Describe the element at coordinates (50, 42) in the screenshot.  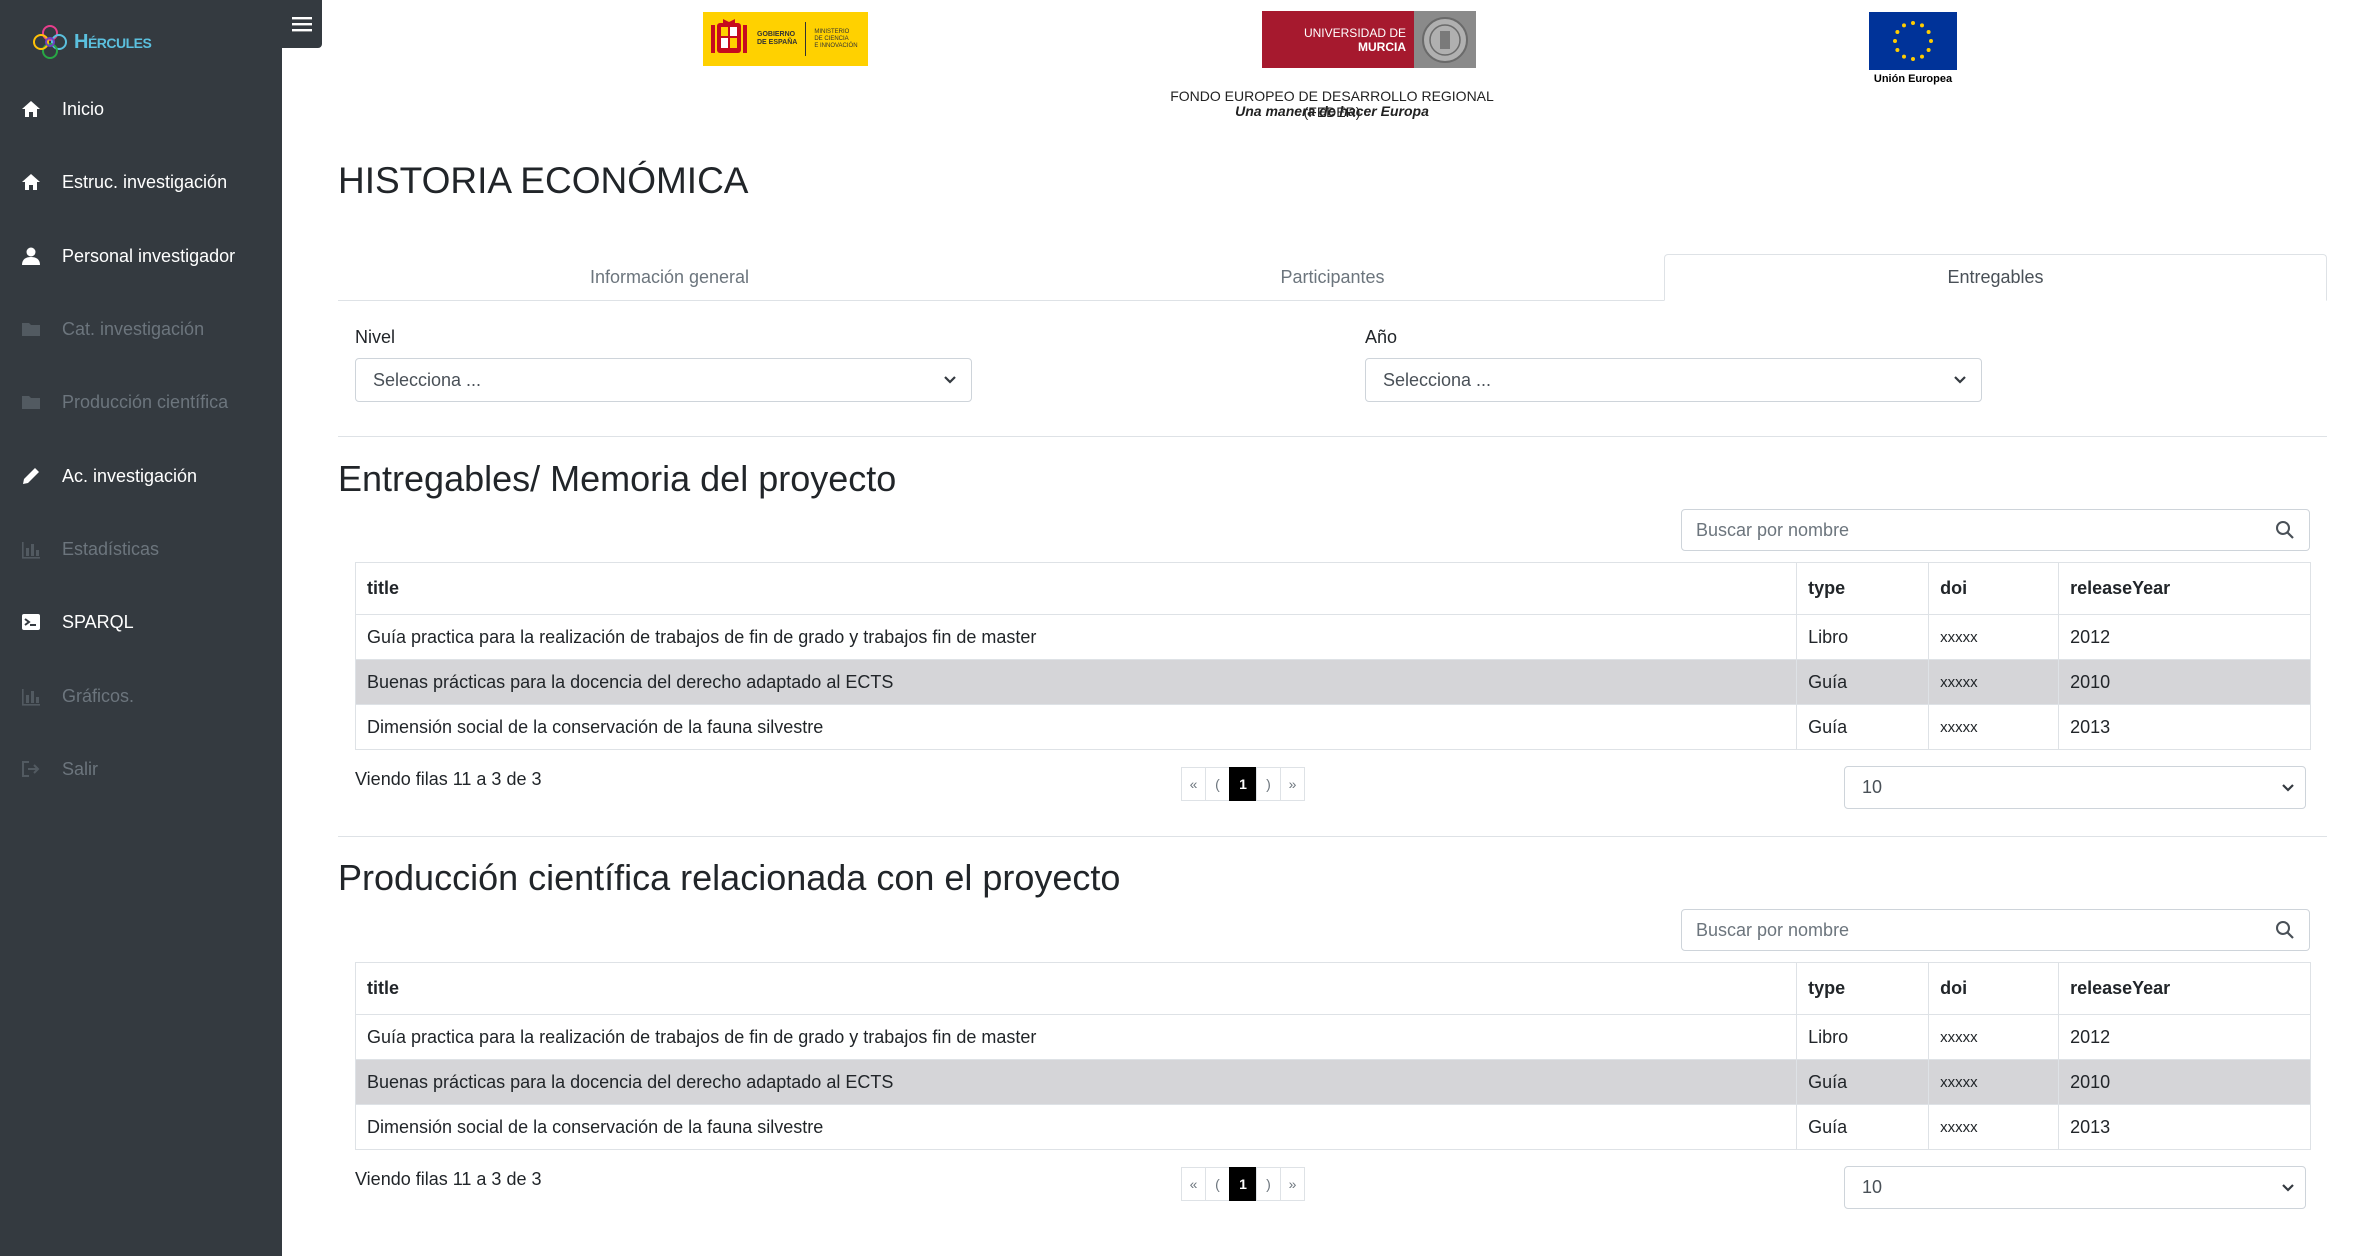
I see `flower-logo-icon` at that location.